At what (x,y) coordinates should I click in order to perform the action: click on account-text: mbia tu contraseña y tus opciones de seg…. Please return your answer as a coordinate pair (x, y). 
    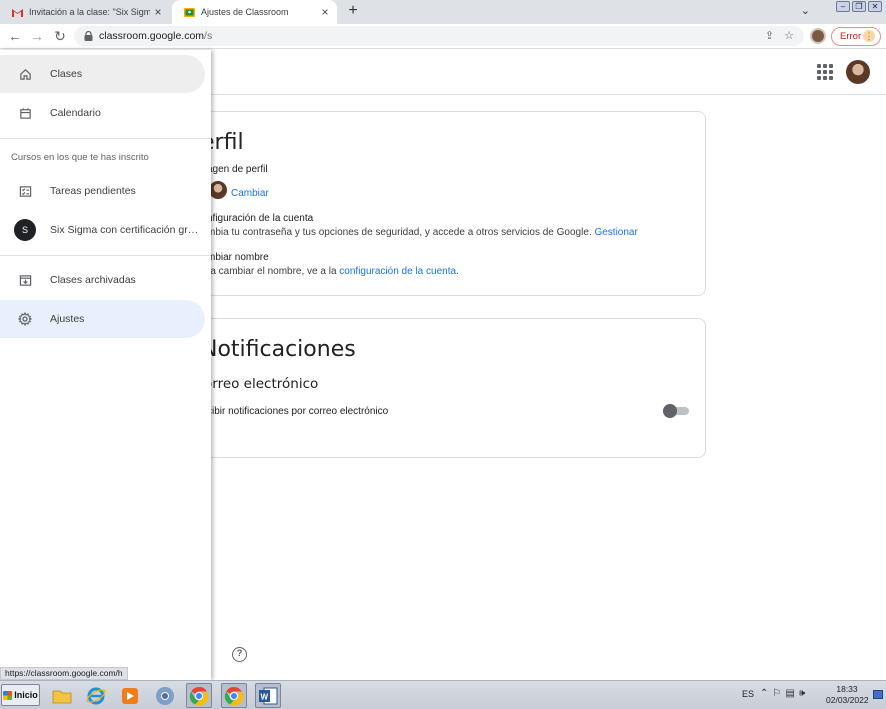
    Looking at the image, I should click on (399, 232).